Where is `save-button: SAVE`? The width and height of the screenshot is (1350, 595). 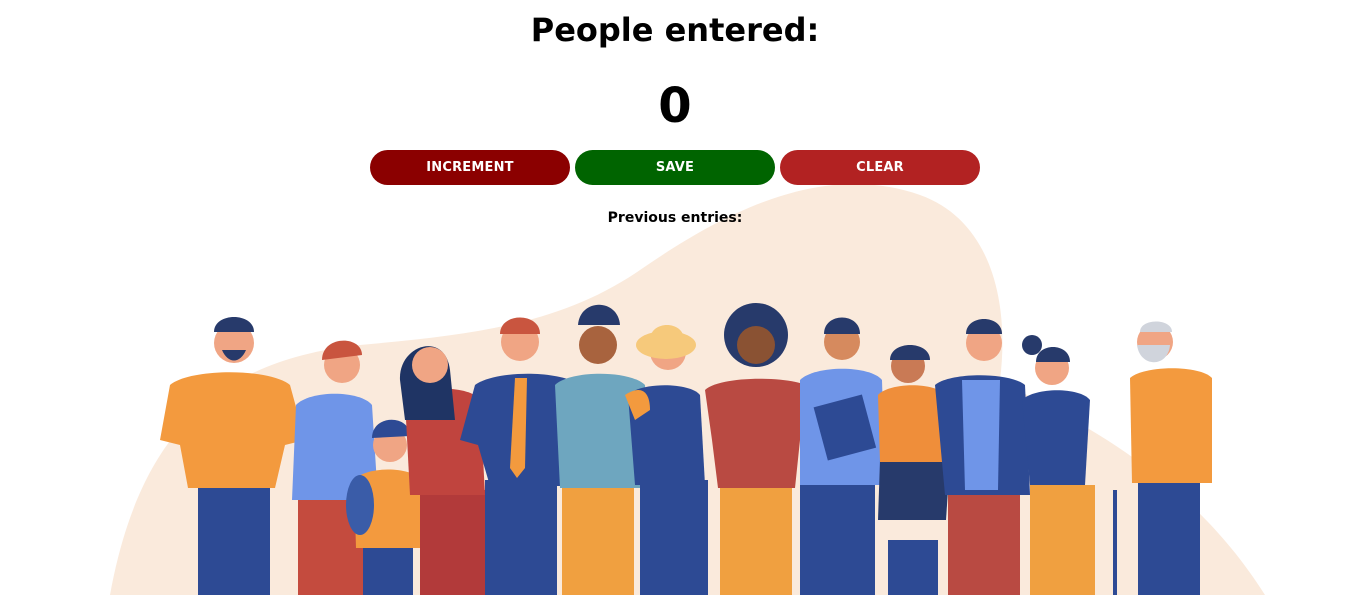
save-button: SAVE is located at coordinates (675, 167).